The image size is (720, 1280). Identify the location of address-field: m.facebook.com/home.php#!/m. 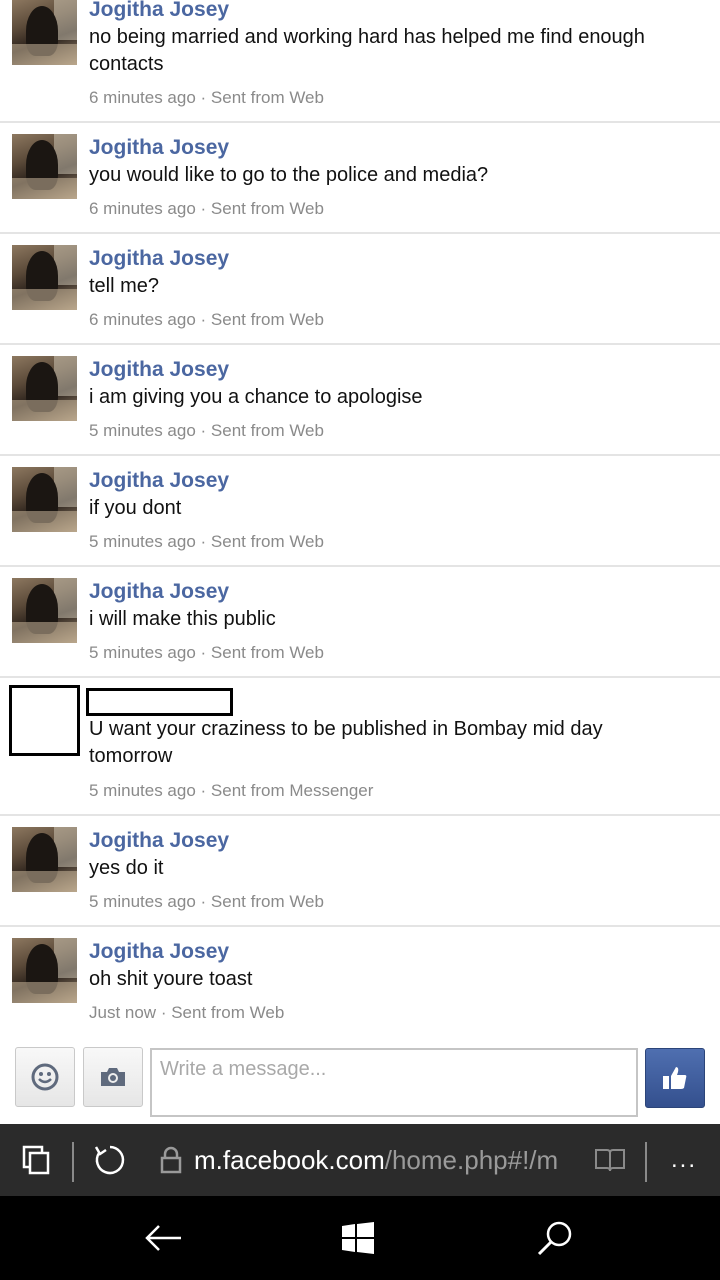
(384, 1160).